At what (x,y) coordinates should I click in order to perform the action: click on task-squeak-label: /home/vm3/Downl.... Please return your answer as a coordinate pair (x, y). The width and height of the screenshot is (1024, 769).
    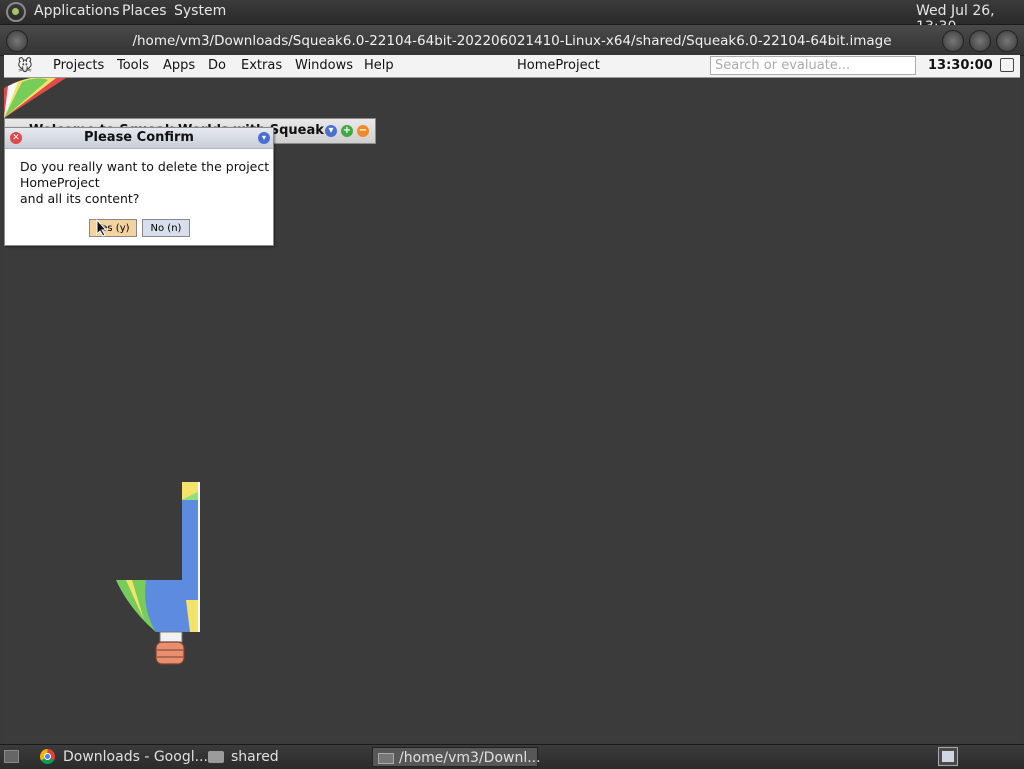
    Looking at the image, I should click on (470, 758).